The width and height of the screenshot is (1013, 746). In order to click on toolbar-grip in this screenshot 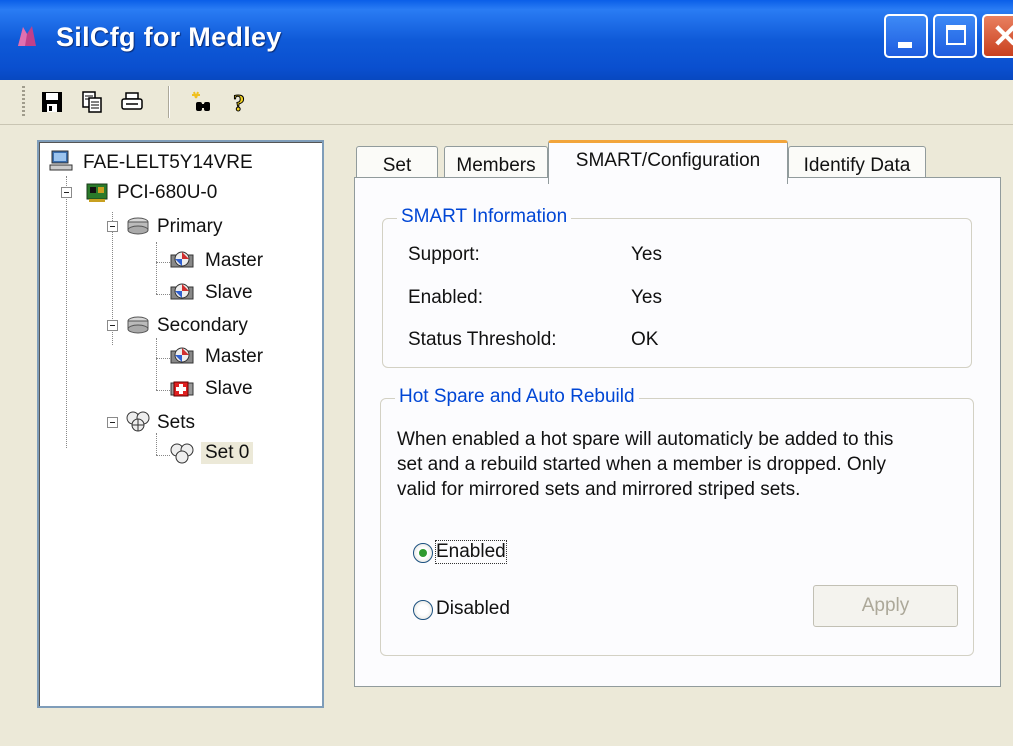, I will do `click(23, 102)`.